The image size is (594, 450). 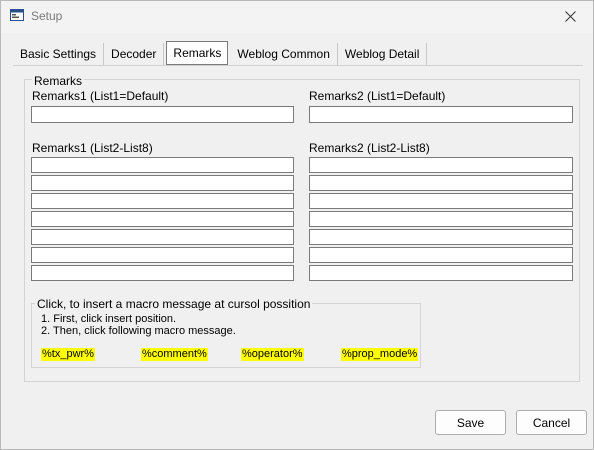 I want to click on macro-prop-mode: %prop_mode%, so click(x=380, y=354).